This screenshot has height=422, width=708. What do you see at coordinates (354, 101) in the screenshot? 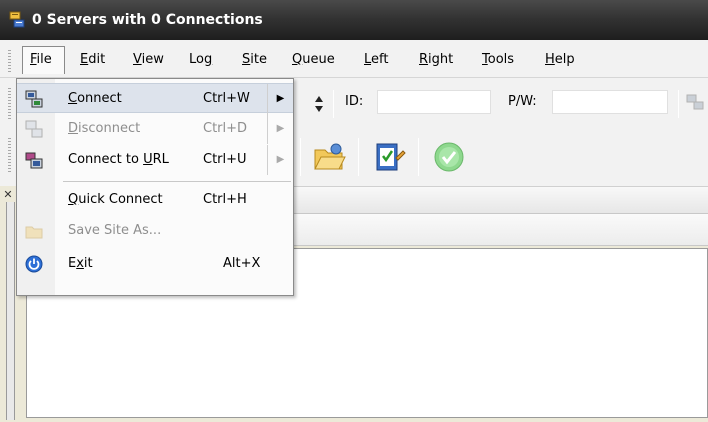
I see `id-label: ID:` at bounding box center [354, 101].